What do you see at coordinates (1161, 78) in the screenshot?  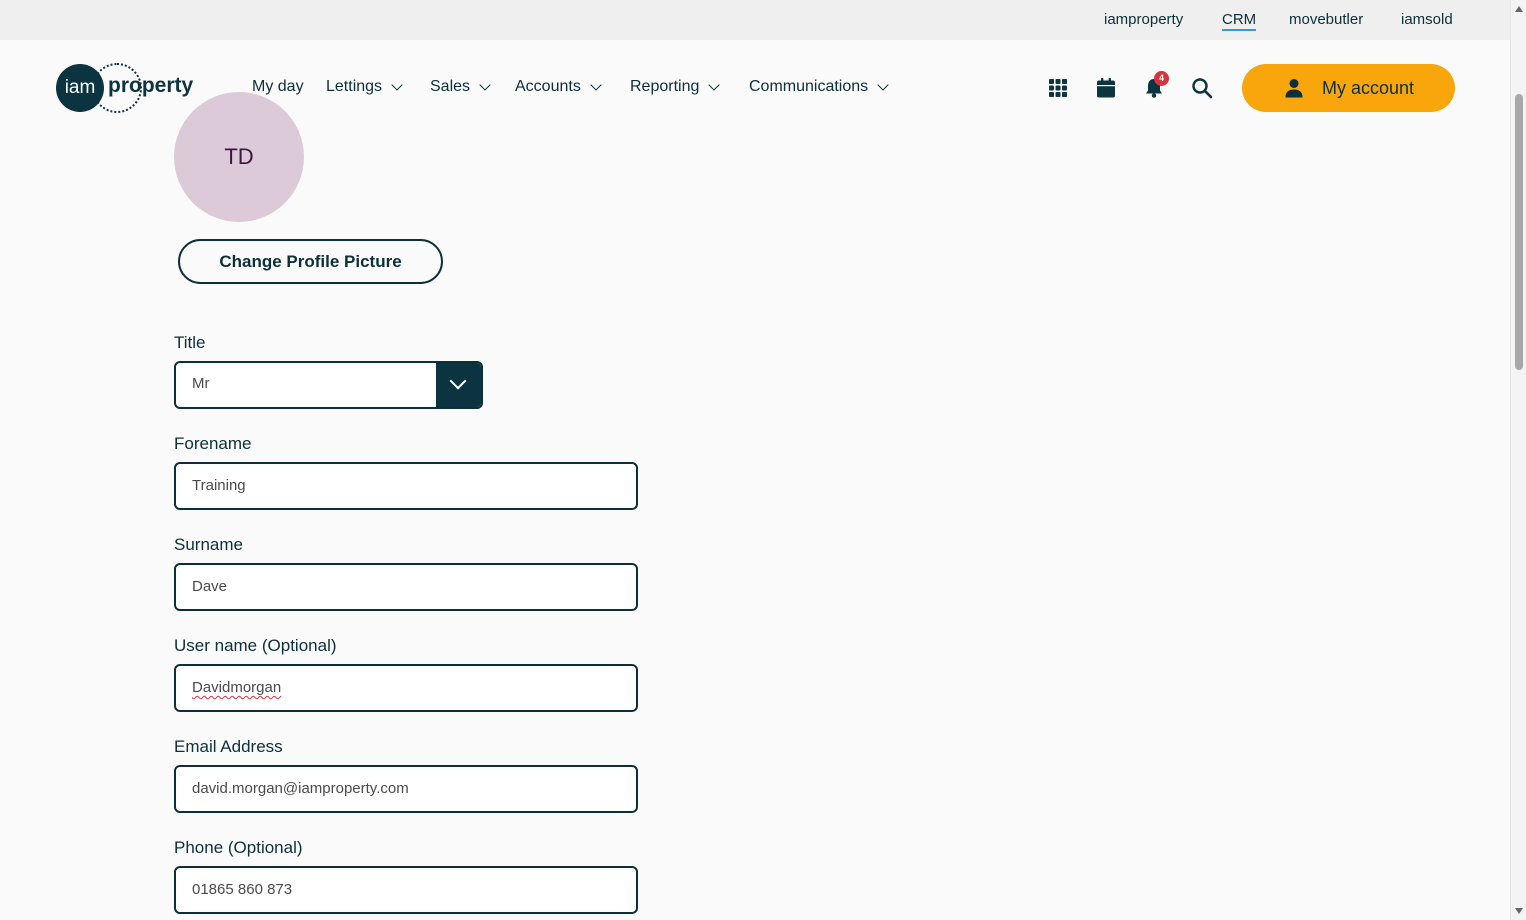 I see `notification-badge: 4` at bounding box center [1161, 78].